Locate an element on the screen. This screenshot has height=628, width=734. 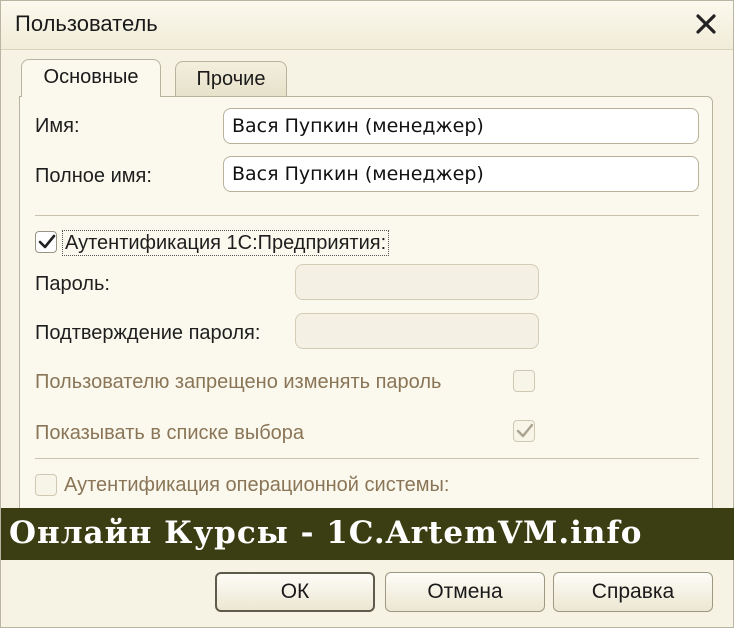
tab-other: Прочие is located at coordinates (231, 79).